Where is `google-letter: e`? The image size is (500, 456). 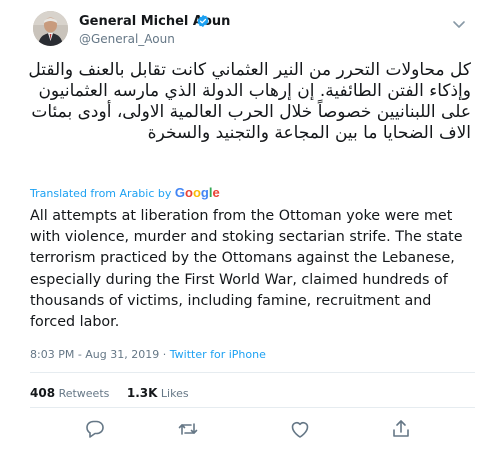 google-letter: e is located at coordinates (216, 192).